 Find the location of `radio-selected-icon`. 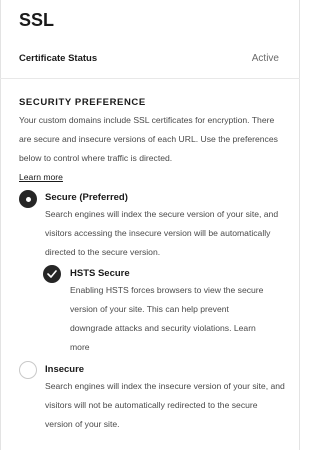

radio-selected-icon is located at coordinates (28, 199).